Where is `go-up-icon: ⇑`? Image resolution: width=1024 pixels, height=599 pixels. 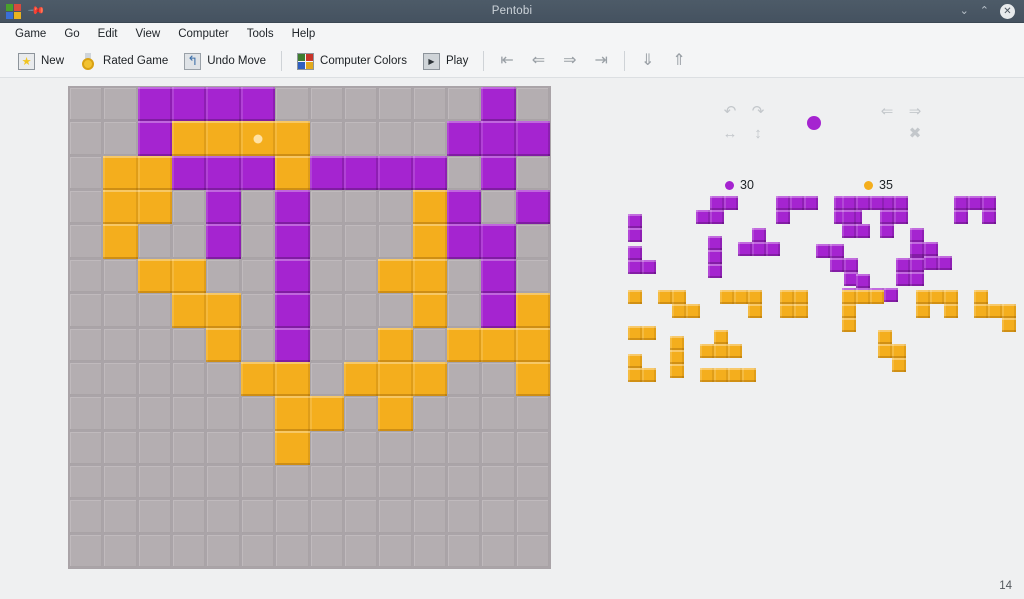
go-up-icon: ⇑ is located at coordinates (678, 61).